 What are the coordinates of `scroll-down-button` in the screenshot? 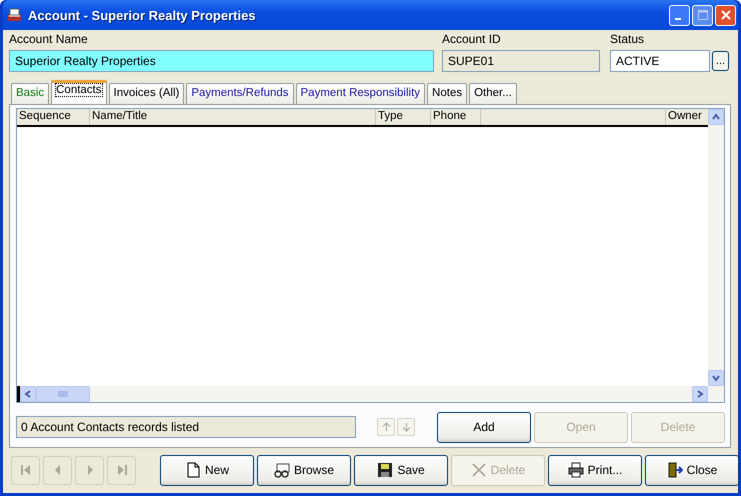 It's located at (716, 378).